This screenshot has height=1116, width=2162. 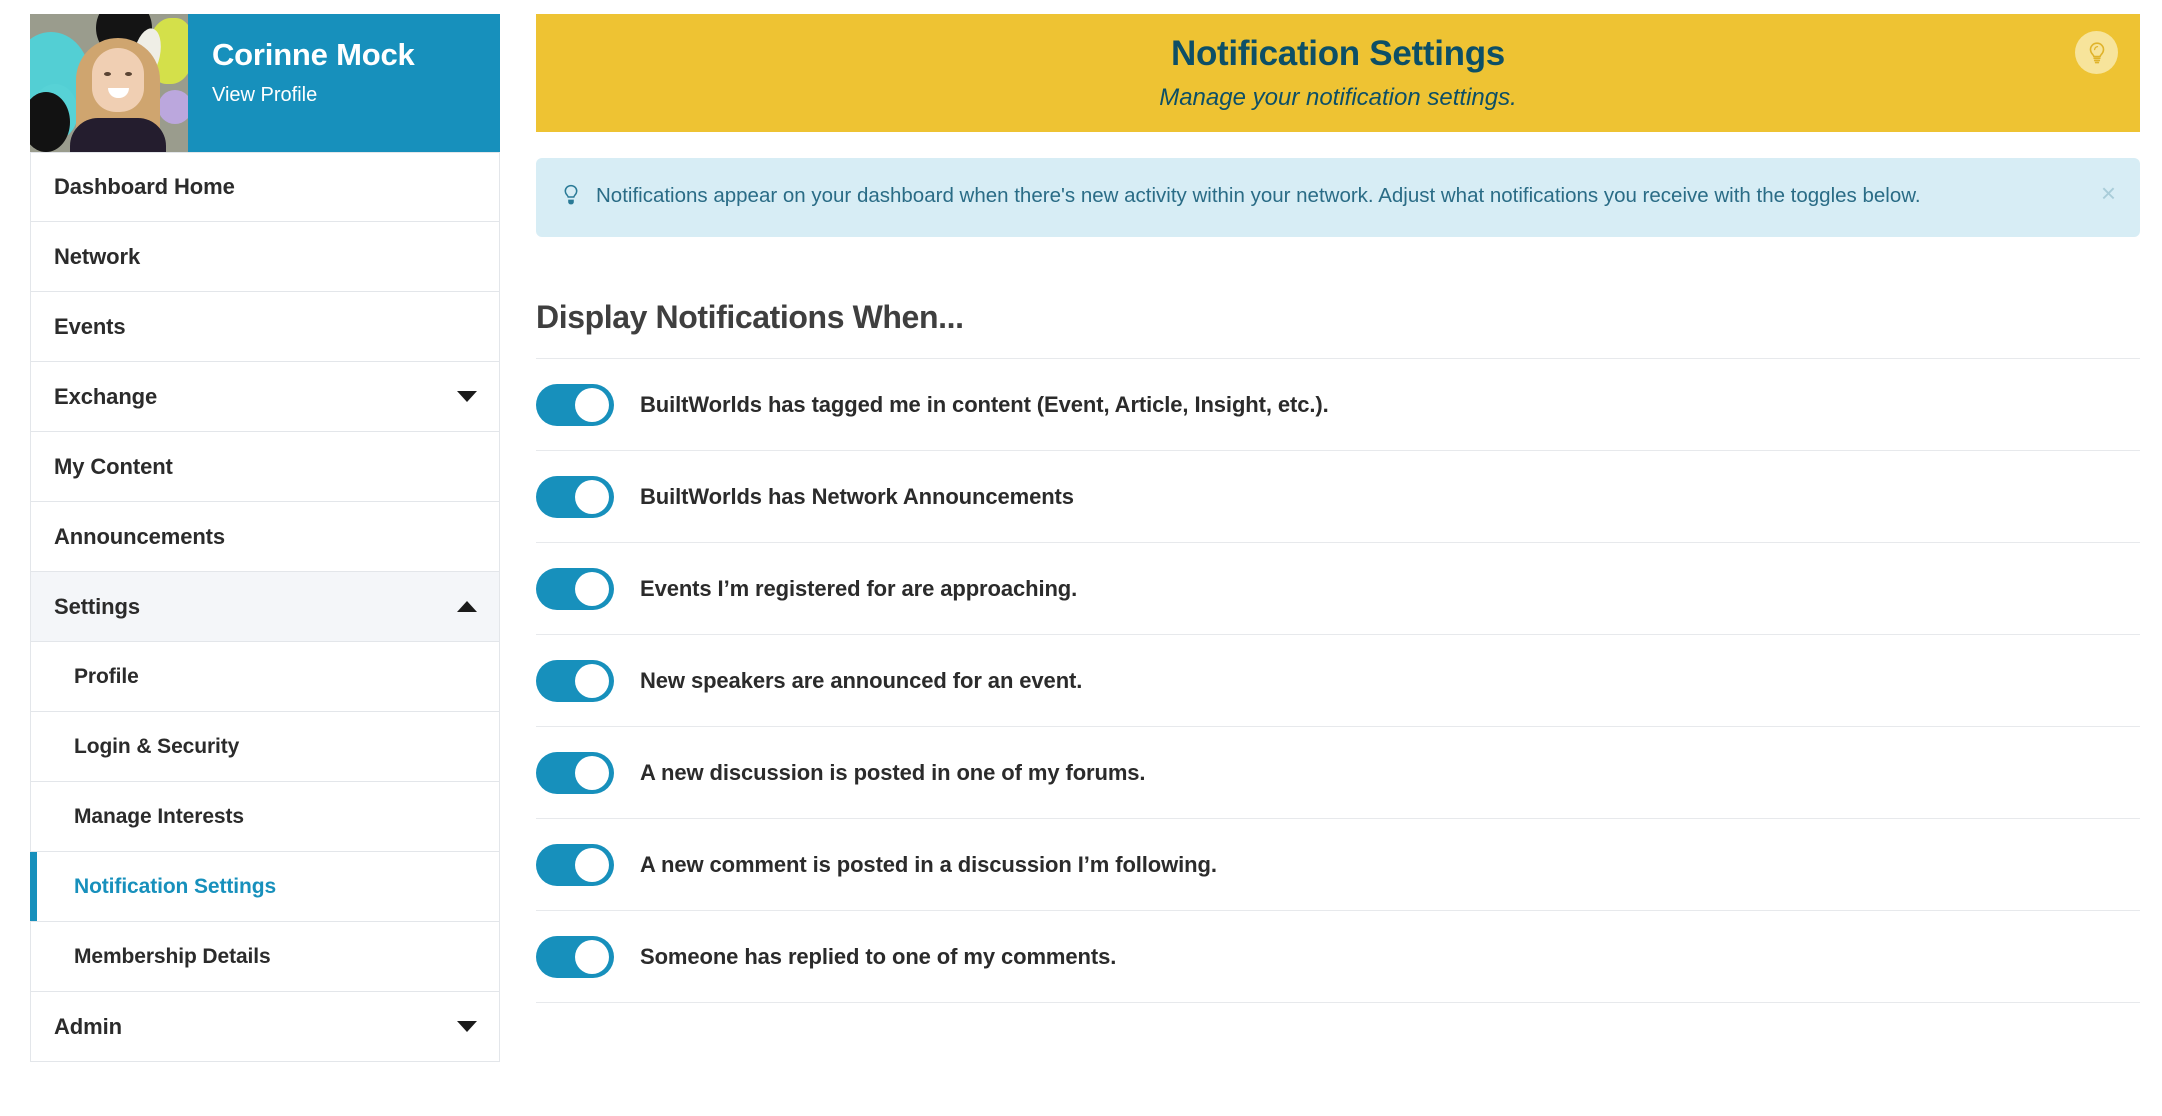 I want to click on sidebar-item-notification-settings: Notification Settings, so click(x=264, y=887).